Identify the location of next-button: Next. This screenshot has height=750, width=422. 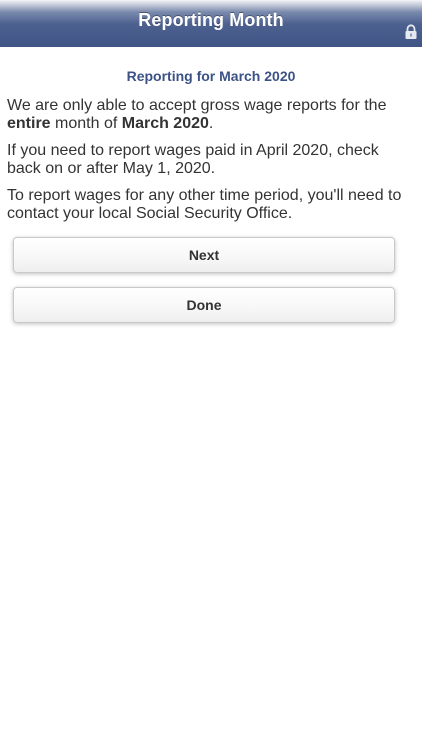
(204, 255).